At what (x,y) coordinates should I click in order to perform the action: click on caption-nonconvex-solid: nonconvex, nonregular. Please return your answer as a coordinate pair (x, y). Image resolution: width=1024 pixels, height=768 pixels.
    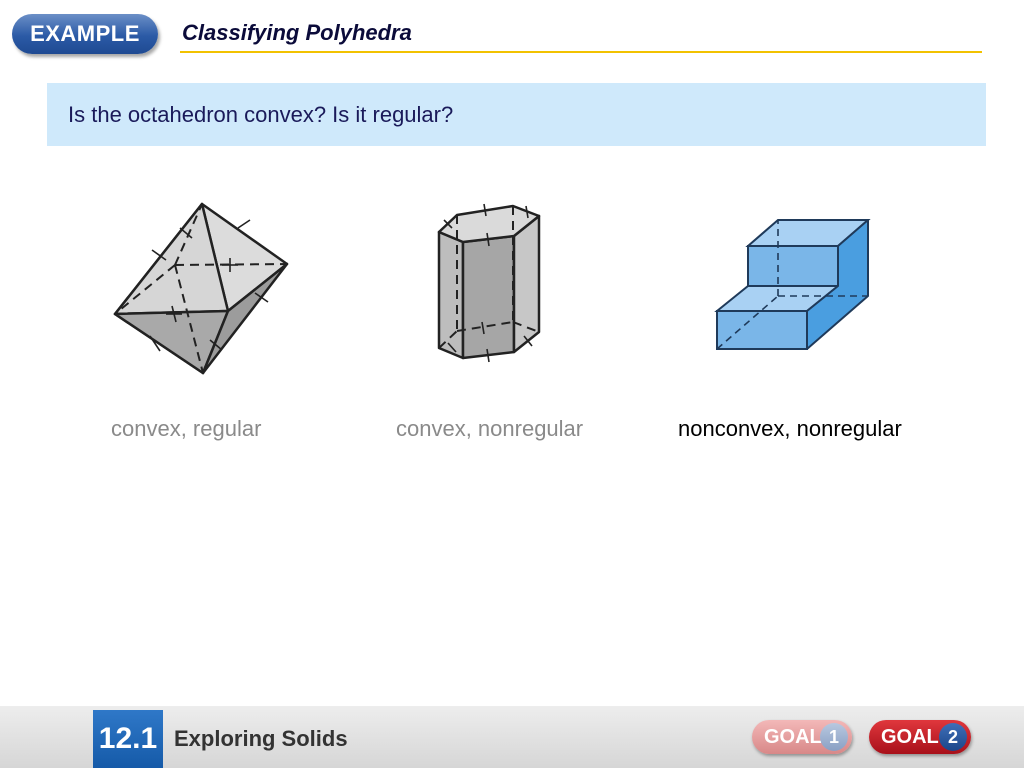
    Looking at the image, I should click on (790, 428).